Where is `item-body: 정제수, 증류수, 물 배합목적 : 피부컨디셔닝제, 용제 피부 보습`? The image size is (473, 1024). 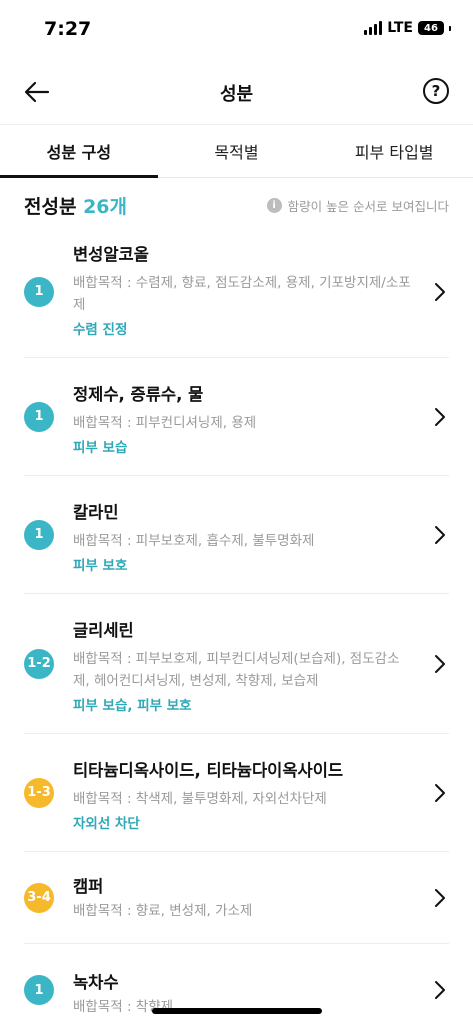
item-body: 정제수, 증류수, 물 배합목적 : 피부컨디셔닝제, 용제 피부 보습 is located at coordinates (244, 408).